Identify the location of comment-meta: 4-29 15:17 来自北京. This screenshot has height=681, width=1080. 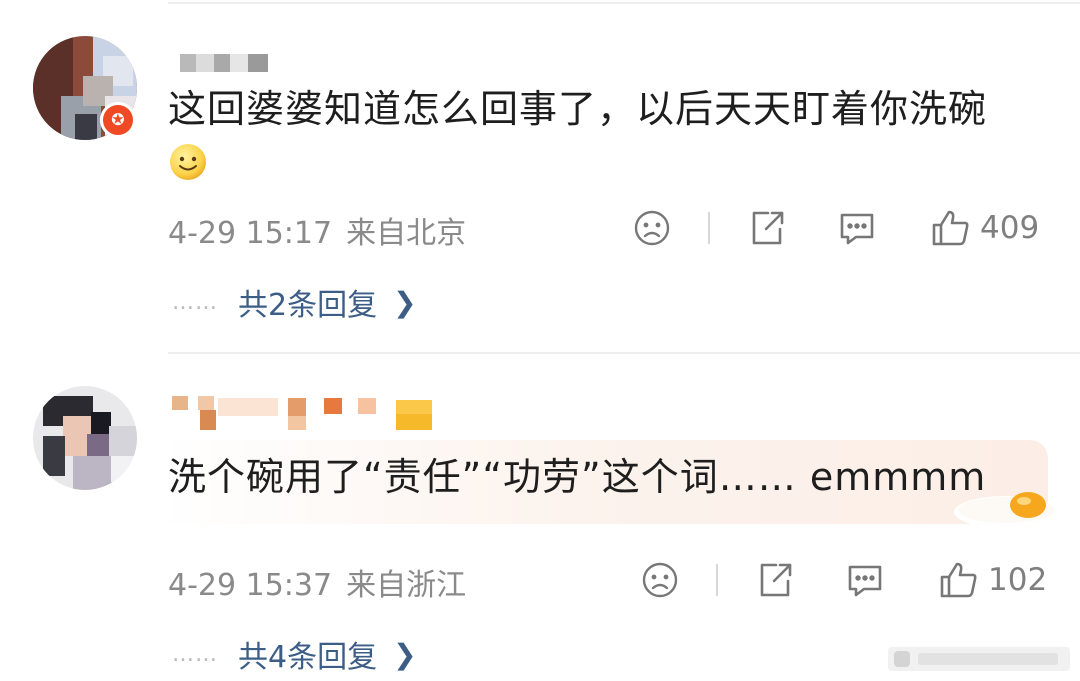
(317, 230).